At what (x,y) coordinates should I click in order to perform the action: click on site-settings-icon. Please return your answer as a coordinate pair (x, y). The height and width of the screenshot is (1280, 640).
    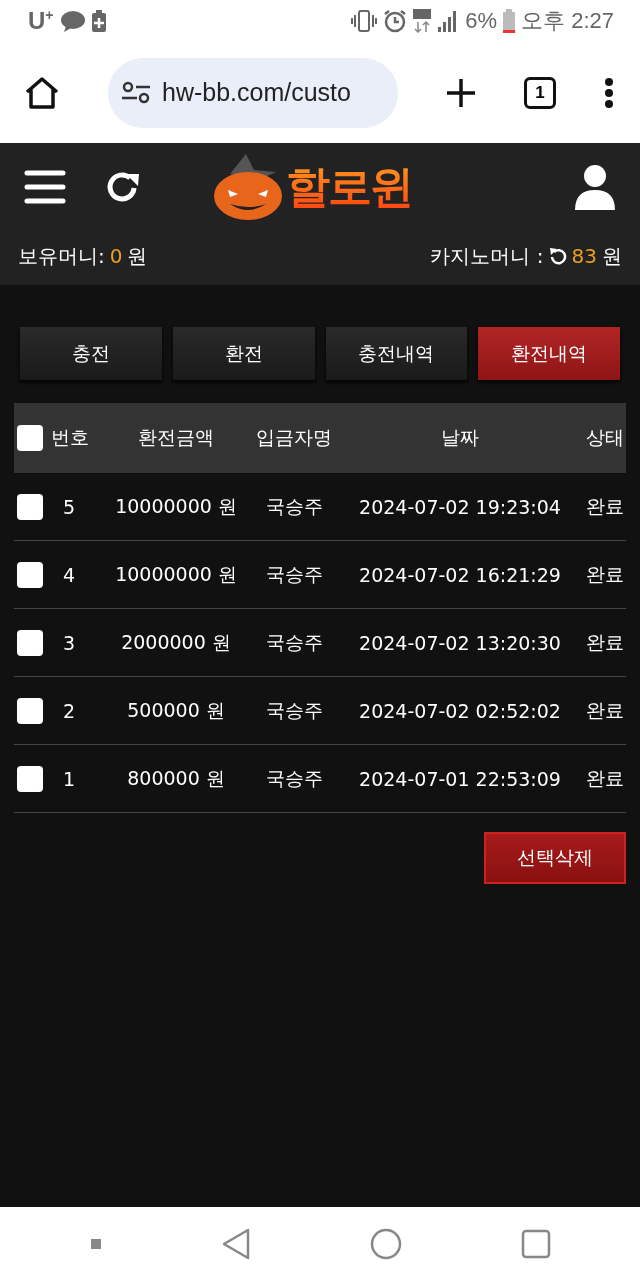
    Looking at the image, I should click on (136, 92).